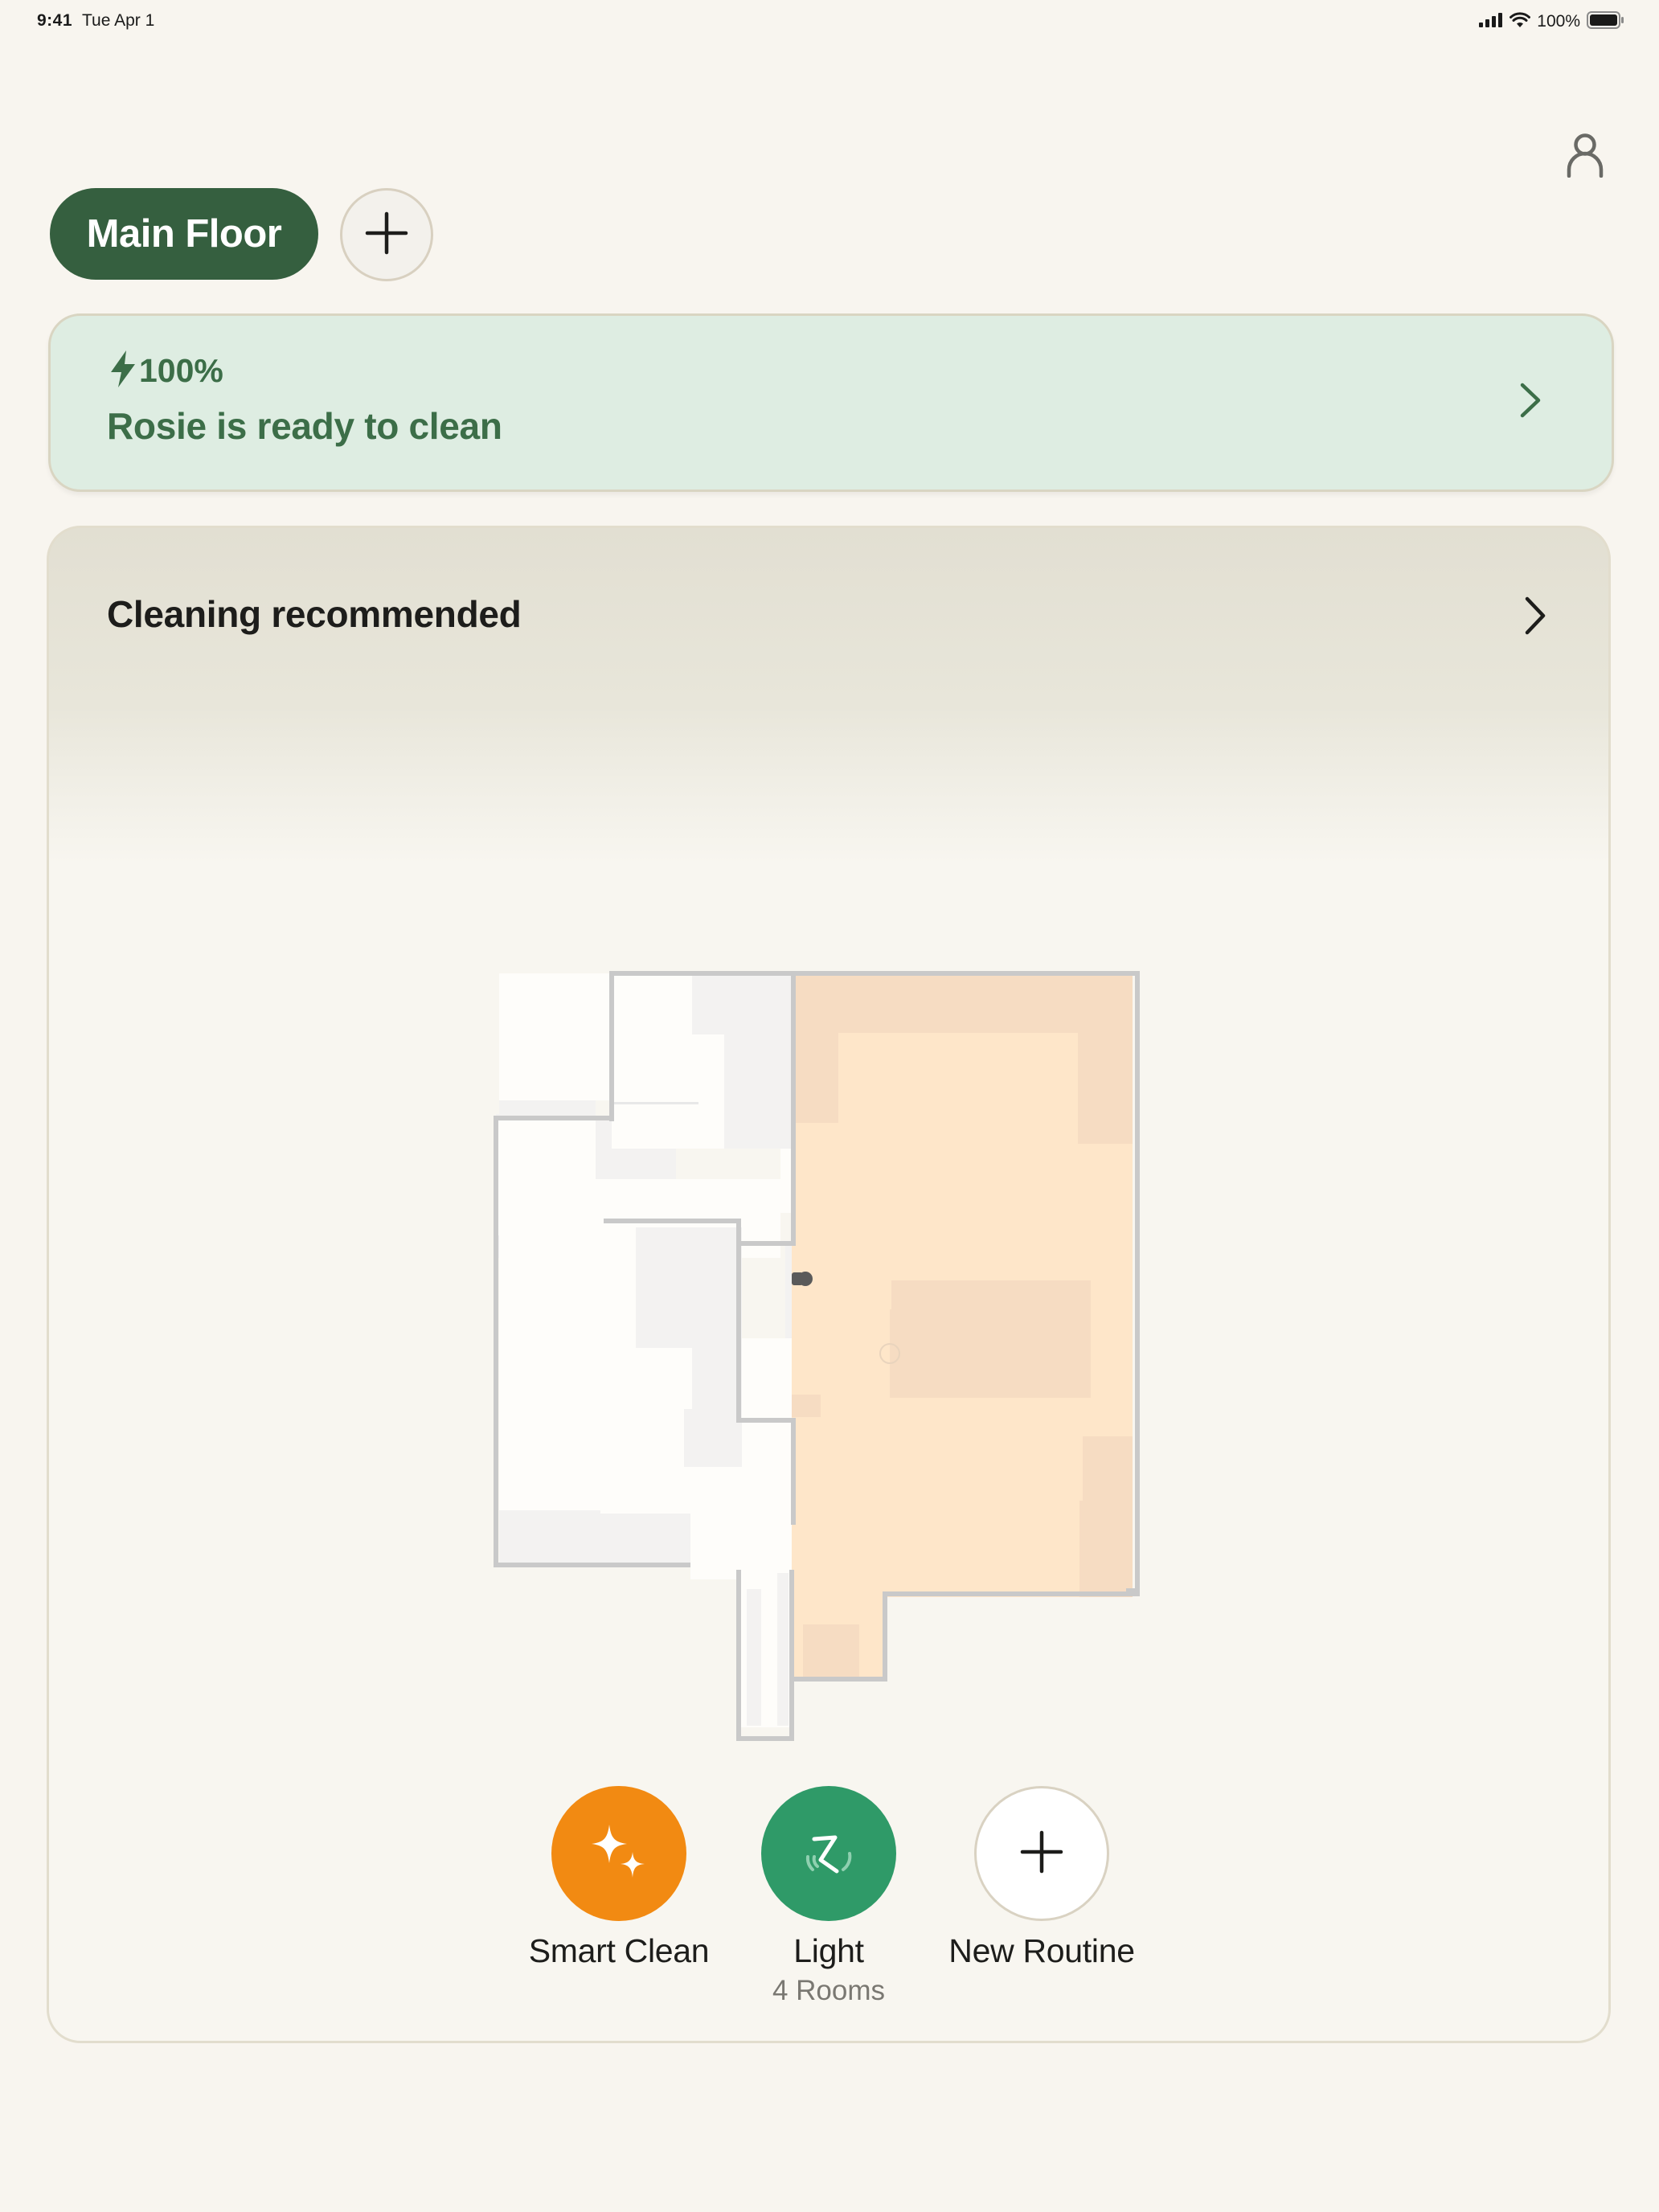  I want to click on sparkles-icon, so click(619, 1854).